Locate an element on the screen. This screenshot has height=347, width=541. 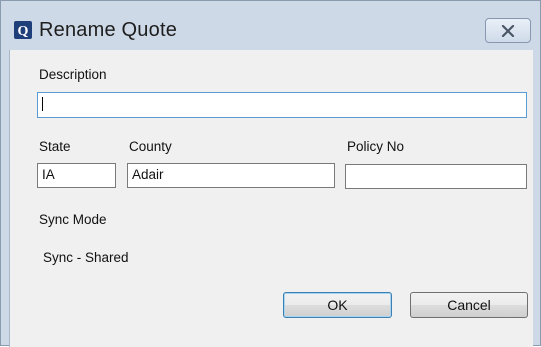
svg-text: Q is located at coordinates (23, 30).